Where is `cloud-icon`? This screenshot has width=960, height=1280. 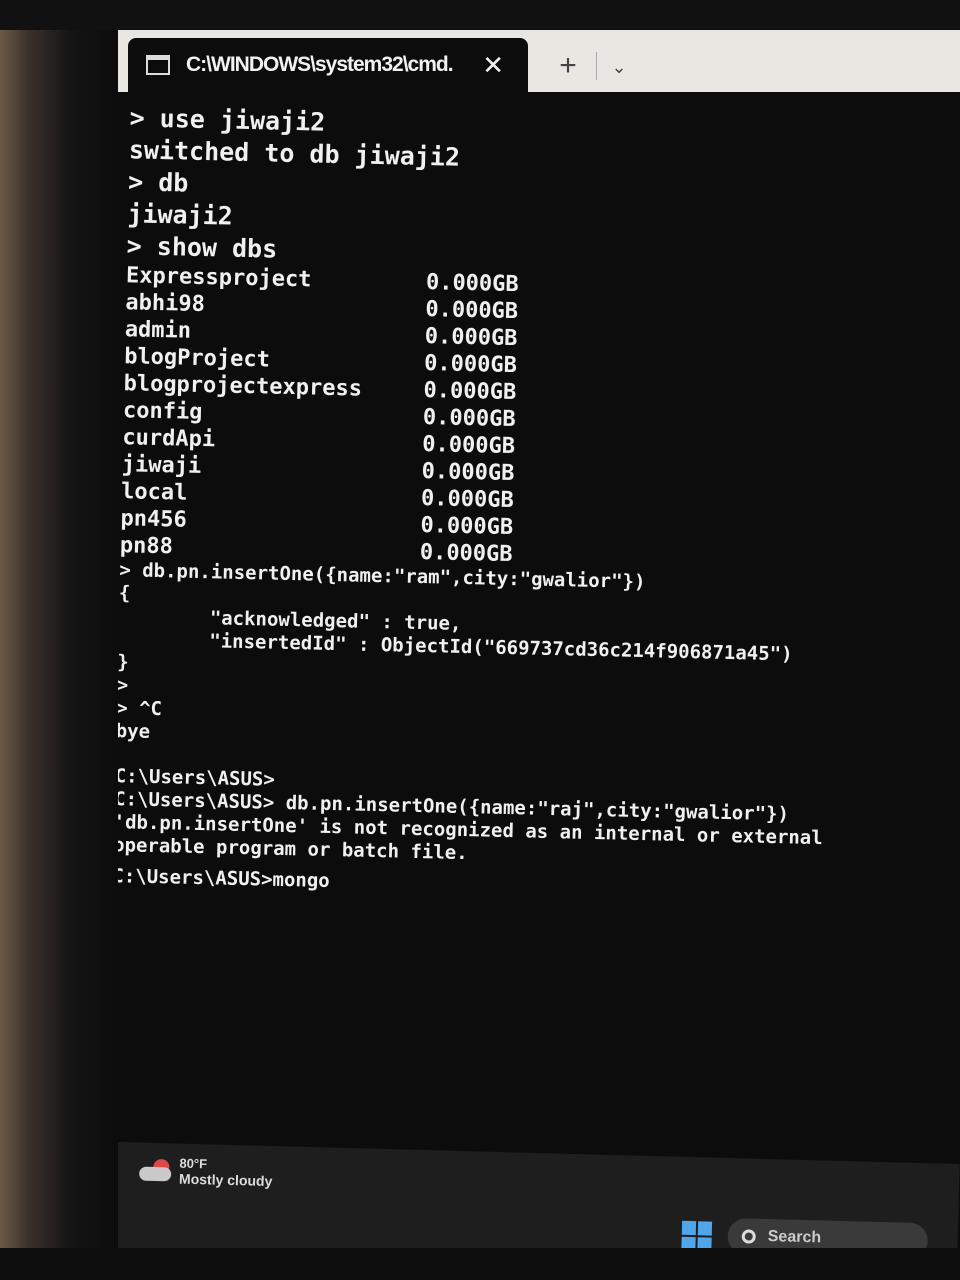
cloud-icon is located at coordinates (156, 1170).